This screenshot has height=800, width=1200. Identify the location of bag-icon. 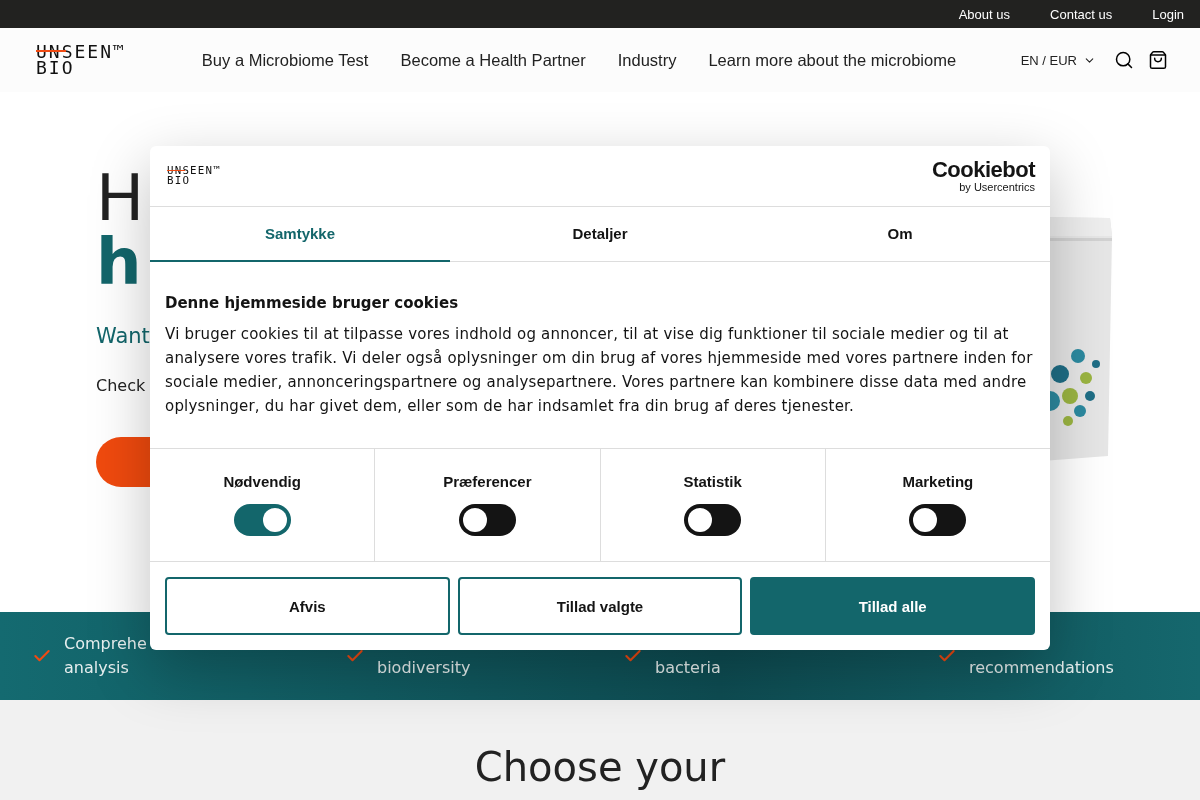
(1158, 60).